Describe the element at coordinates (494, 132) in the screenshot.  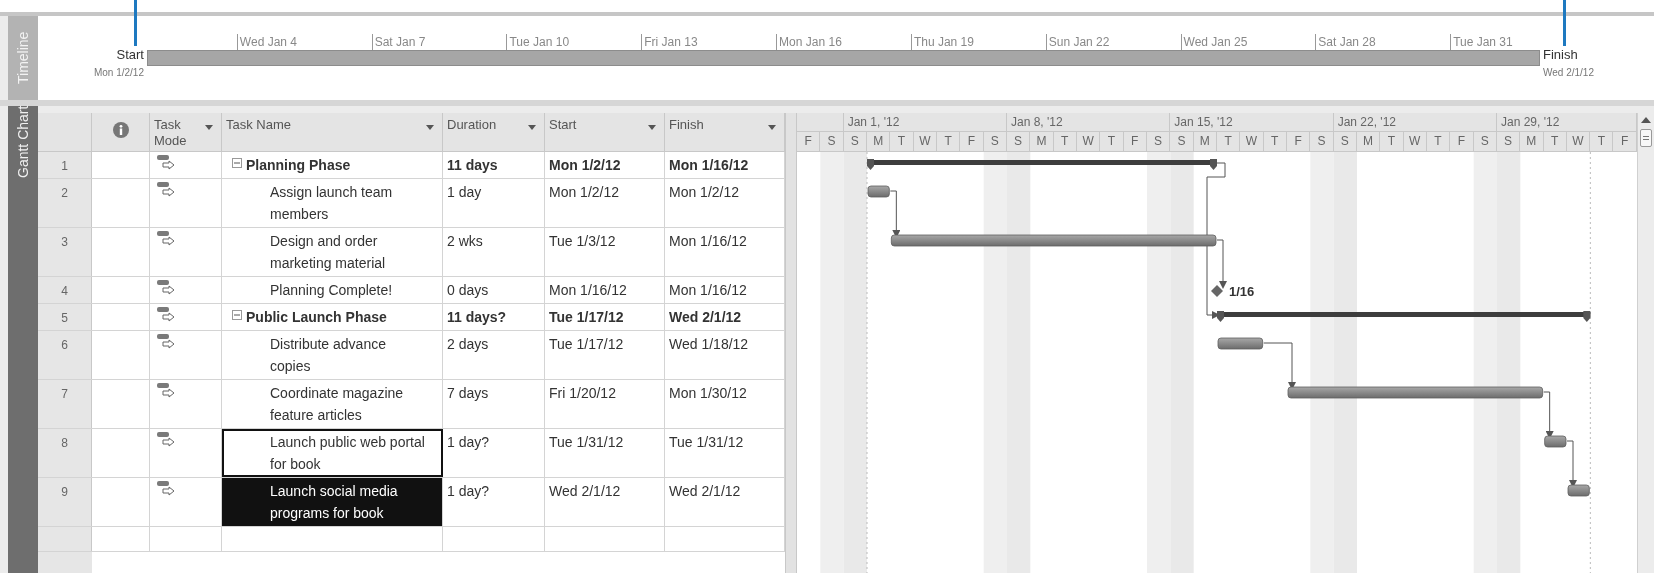
I see `column-header: Duration` at that location.